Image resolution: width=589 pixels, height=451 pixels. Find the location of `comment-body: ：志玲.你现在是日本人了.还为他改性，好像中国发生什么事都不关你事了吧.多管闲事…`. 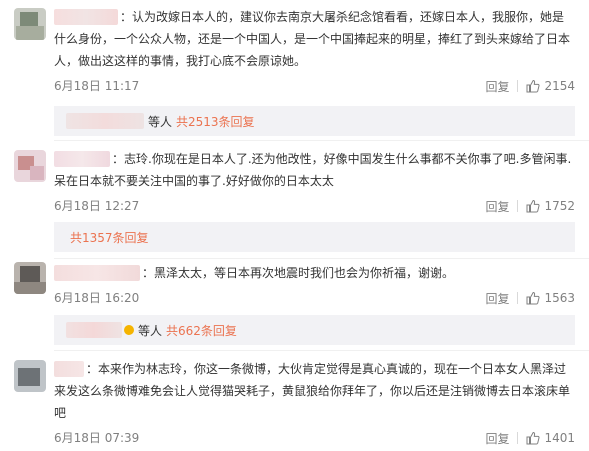

comment-body: ：志玲.你现在是日本人了.还为他改性，好像中国发生什么事都不关你事了吧.多管闲事… is located at coordinates (313, 170).